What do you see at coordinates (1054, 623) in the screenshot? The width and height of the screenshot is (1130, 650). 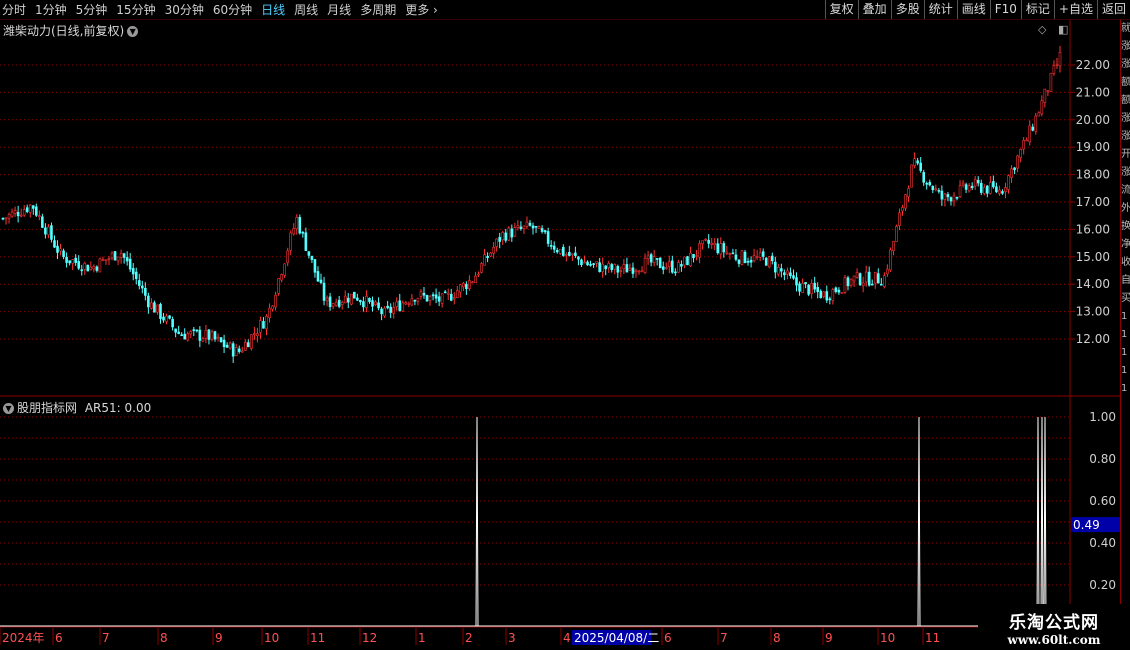 I see `watermark-name: 乐淘公式网` at bounding box center [1054, 623].